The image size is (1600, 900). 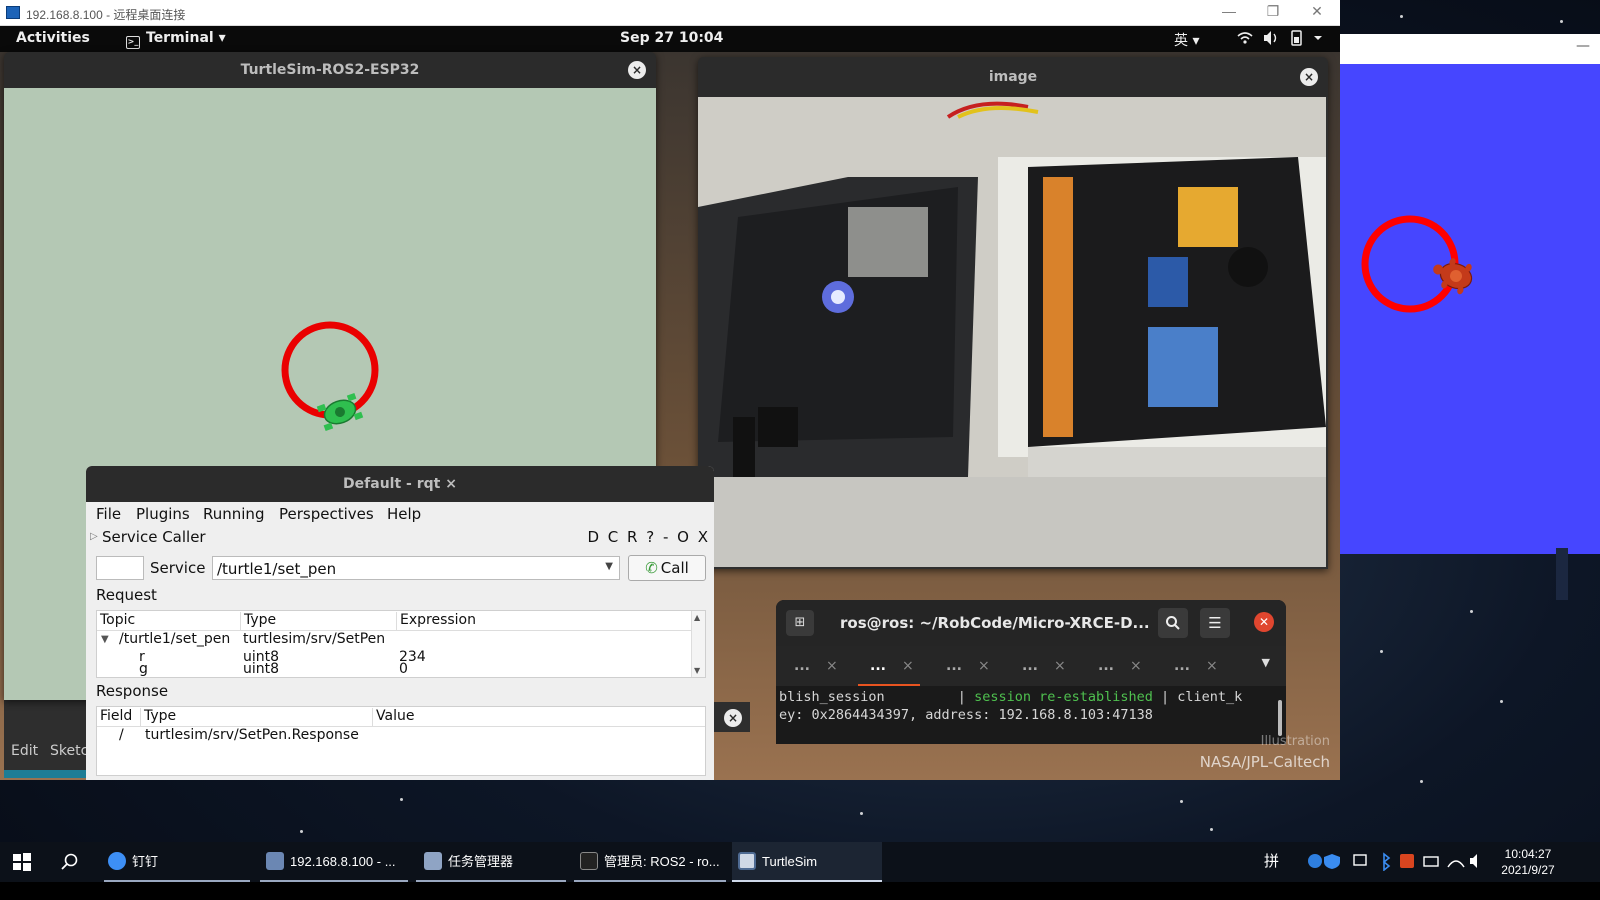 What do you see at coordinates (436, 621) in the screenshot?
I see `col-expression: Expression` at bounding box center [436, 621].